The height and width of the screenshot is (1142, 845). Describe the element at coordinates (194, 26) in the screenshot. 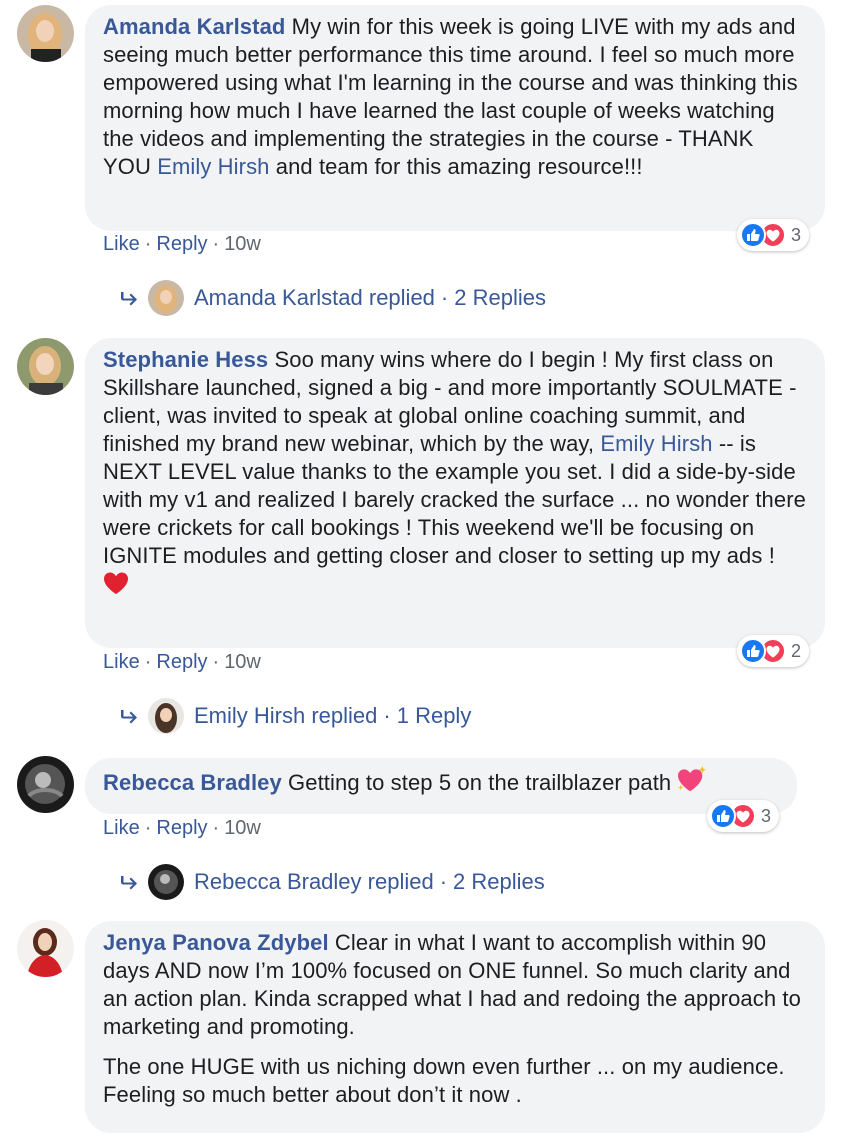

I see `comment-author: Amanda Karlstad` at that location.